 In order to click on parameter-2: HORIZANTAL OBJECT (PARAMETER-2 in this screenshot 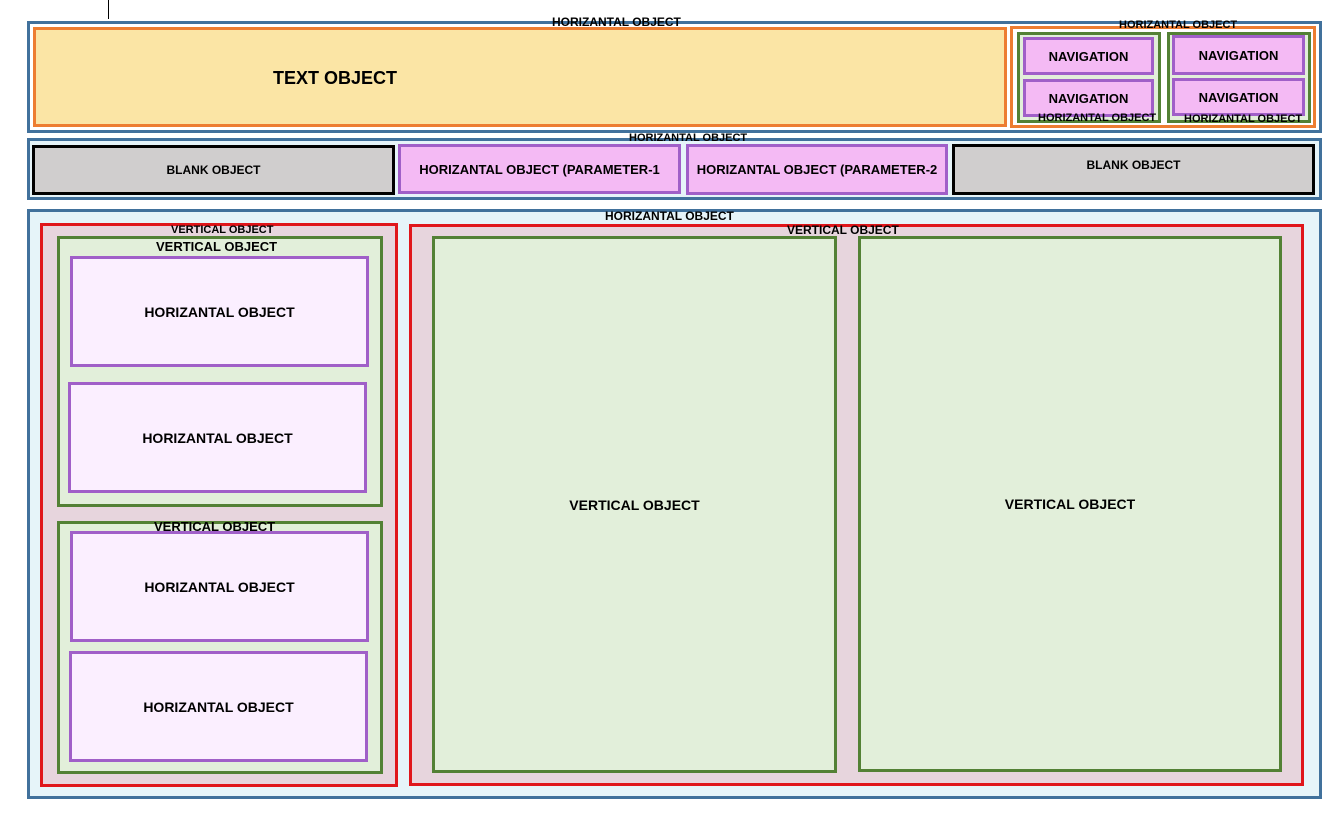, I will do `click(817, 169)`.